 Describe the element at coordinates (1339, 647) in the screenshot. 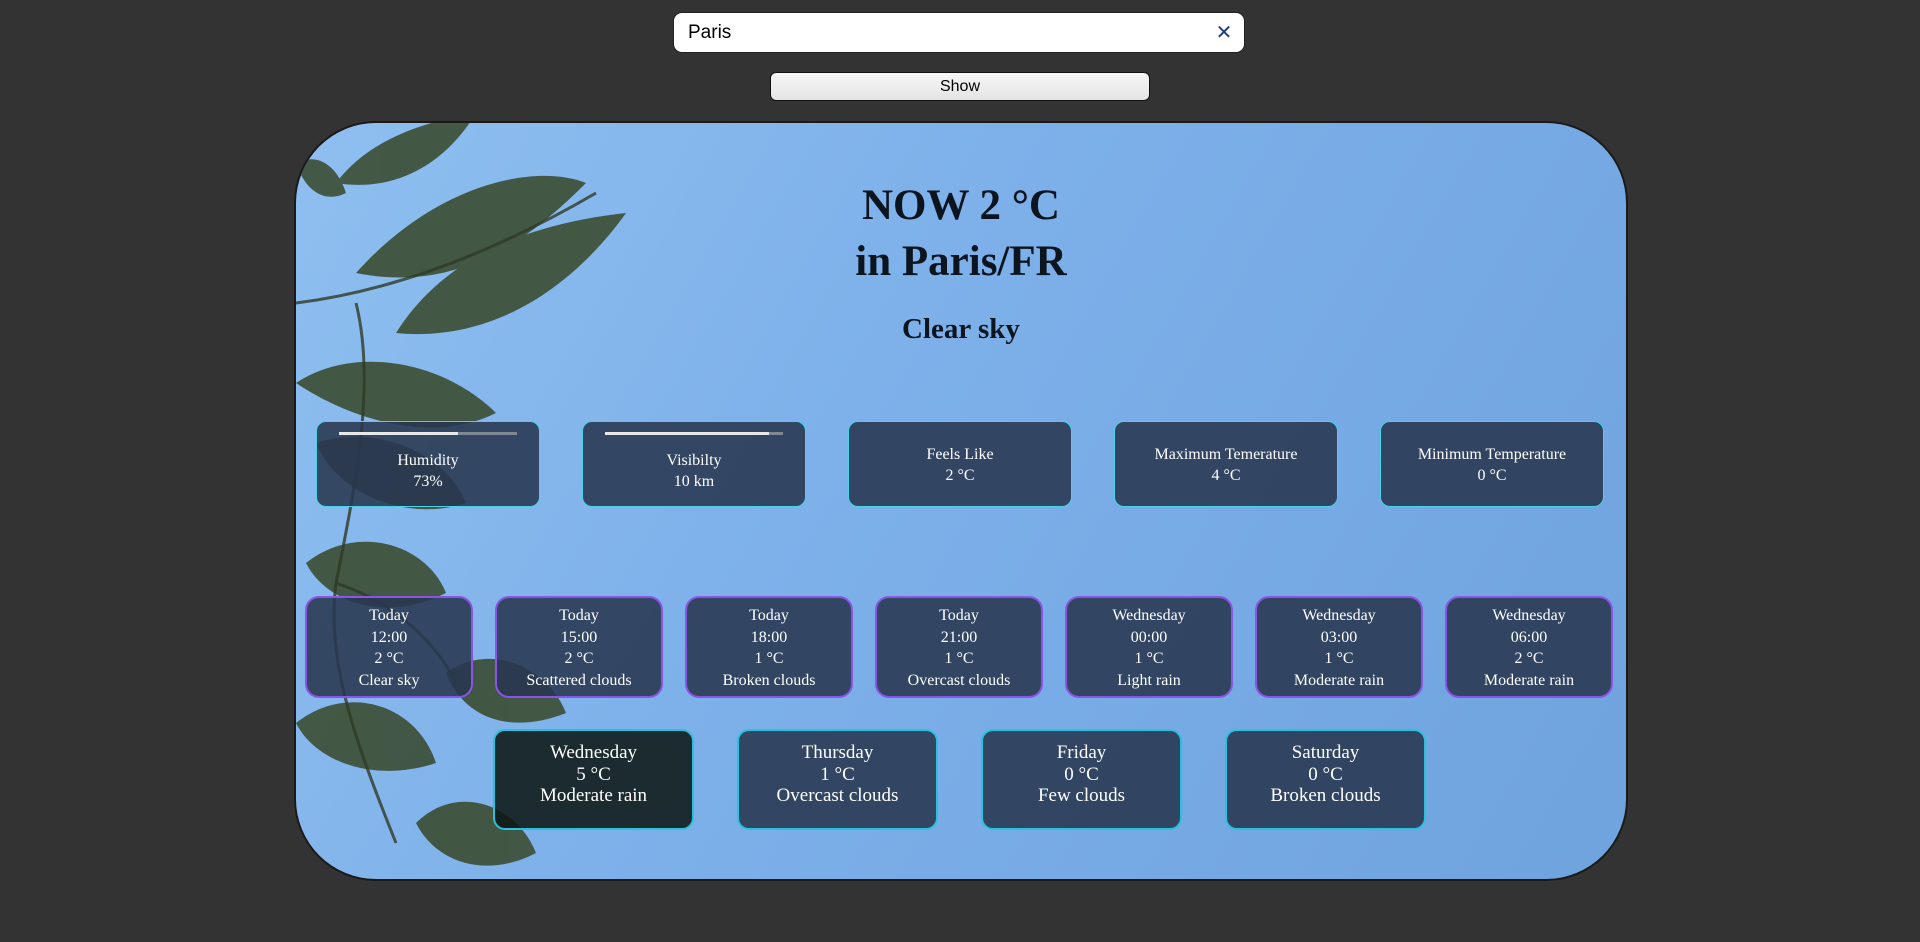

I see `hourly-card: Wednesday 03:00 1 °C Moderate rain` at that location.